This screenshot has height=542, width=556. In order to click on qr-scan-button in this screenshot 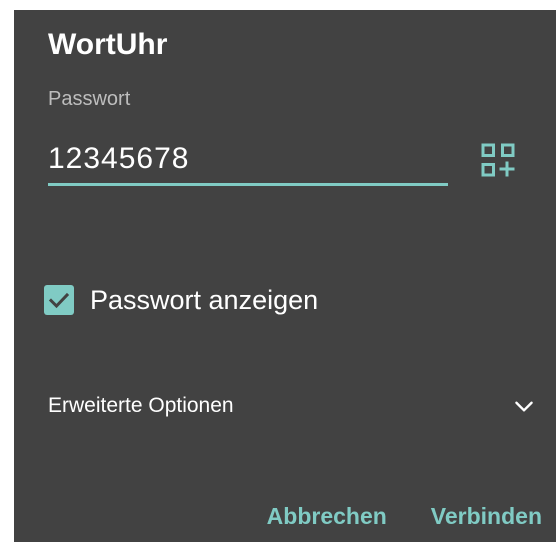, I will do `click(498, 160)`.